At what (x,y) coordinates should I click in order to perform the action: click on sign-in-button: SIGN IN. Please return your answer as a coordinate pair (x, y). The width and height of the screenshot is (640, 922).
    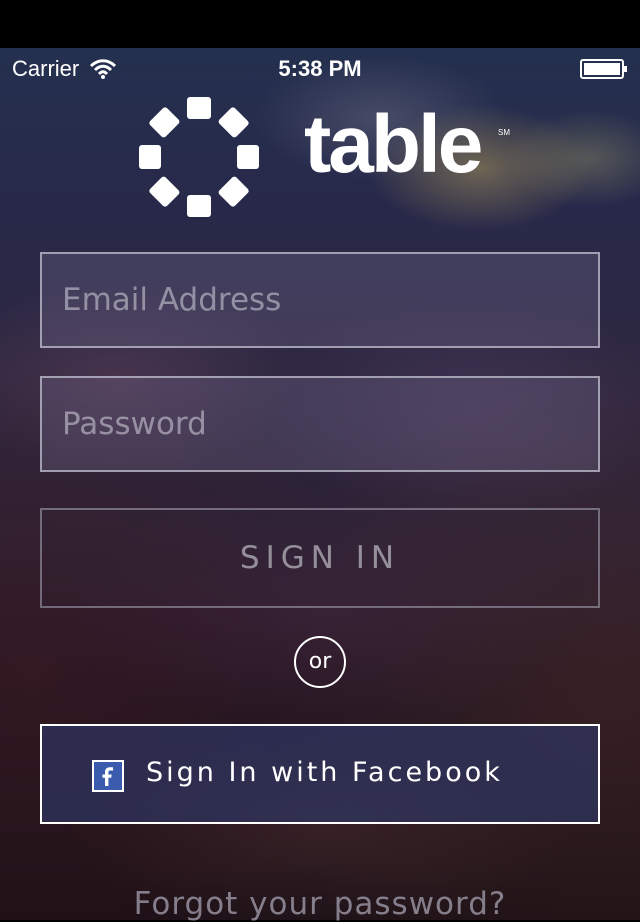
    Looking at the image, I should click on (320, 558).